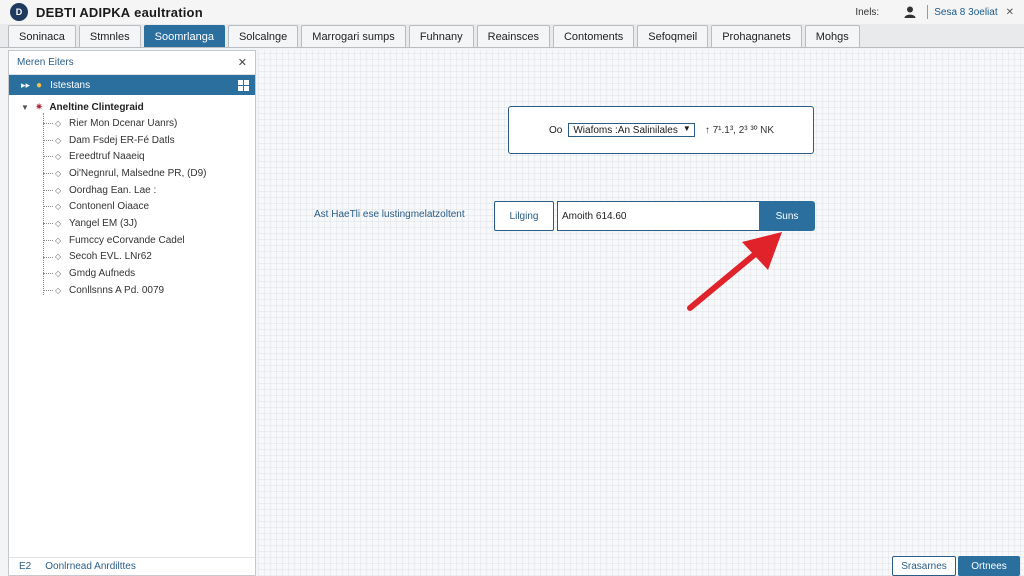 The height and width of the screenshot is (576, 1024). What do you see at coordinates (832, 36) in the screenshot?
I see `tab-mohgs: Mohgs` at bounding box center [832, 36].